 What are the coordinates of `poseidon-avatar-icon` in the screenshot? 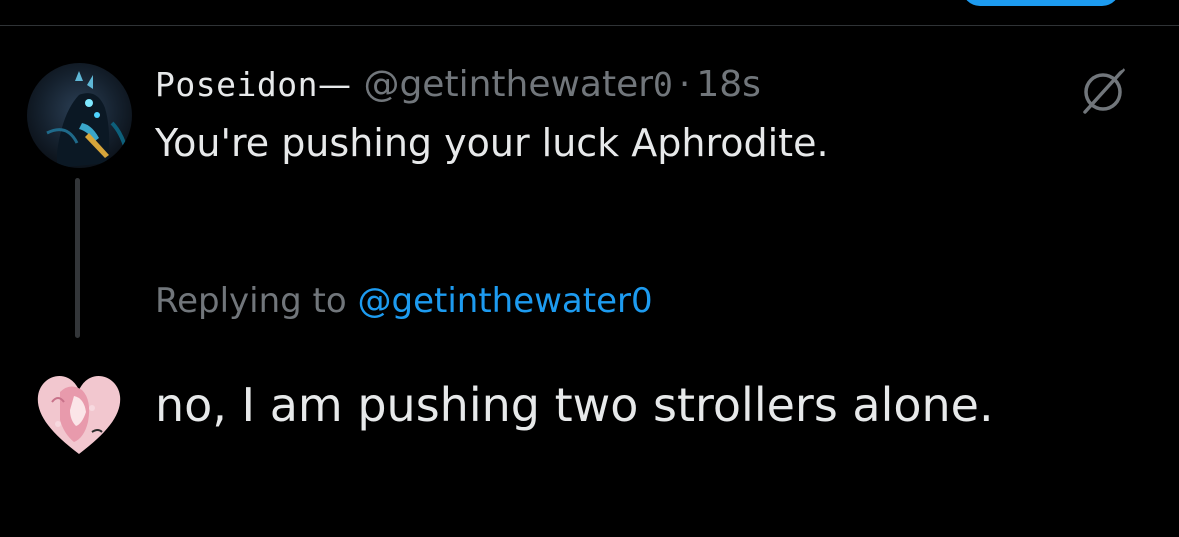 It's located at (79, 115).